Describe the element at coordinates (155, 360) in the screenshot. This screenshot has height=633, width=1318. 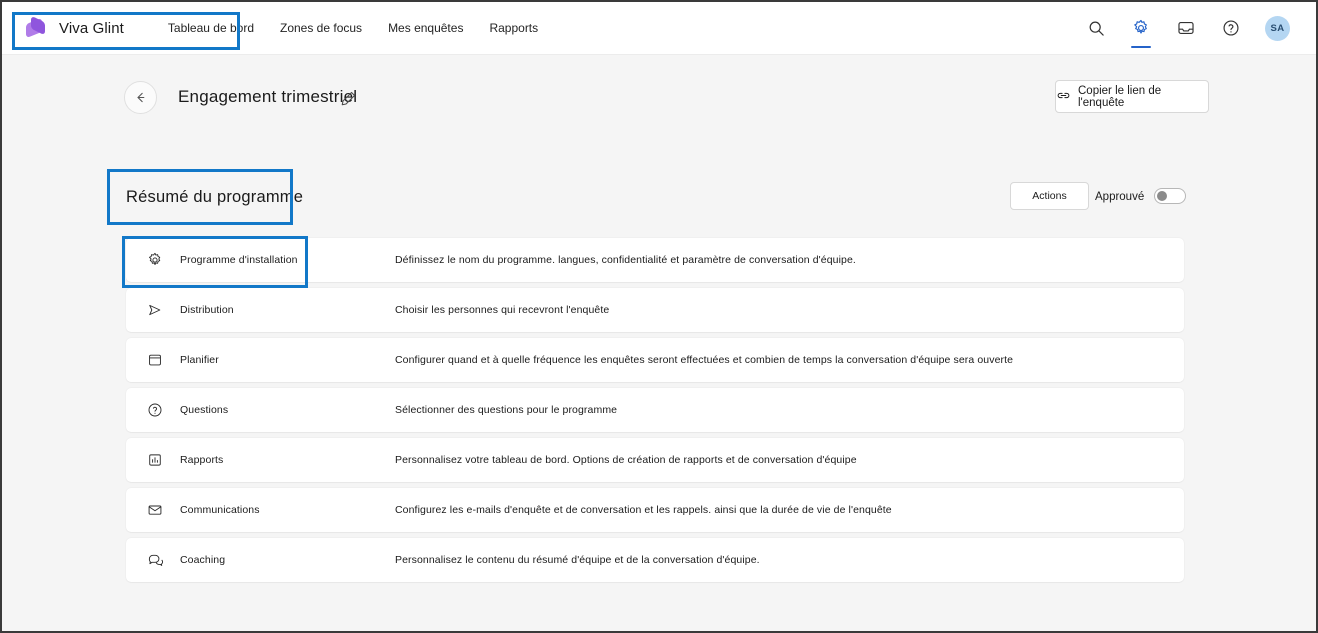
I see `calendar-icon` at that location.